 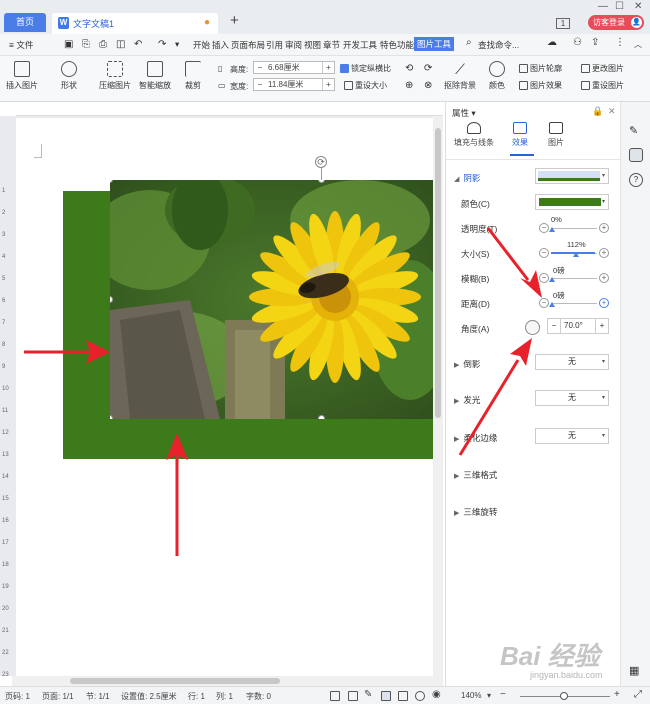 What do you see at coordinates (149, 696) in the screenshot?
I see `status-setting: 设置值: 2.5厘米` at bounding box center [149, 696].